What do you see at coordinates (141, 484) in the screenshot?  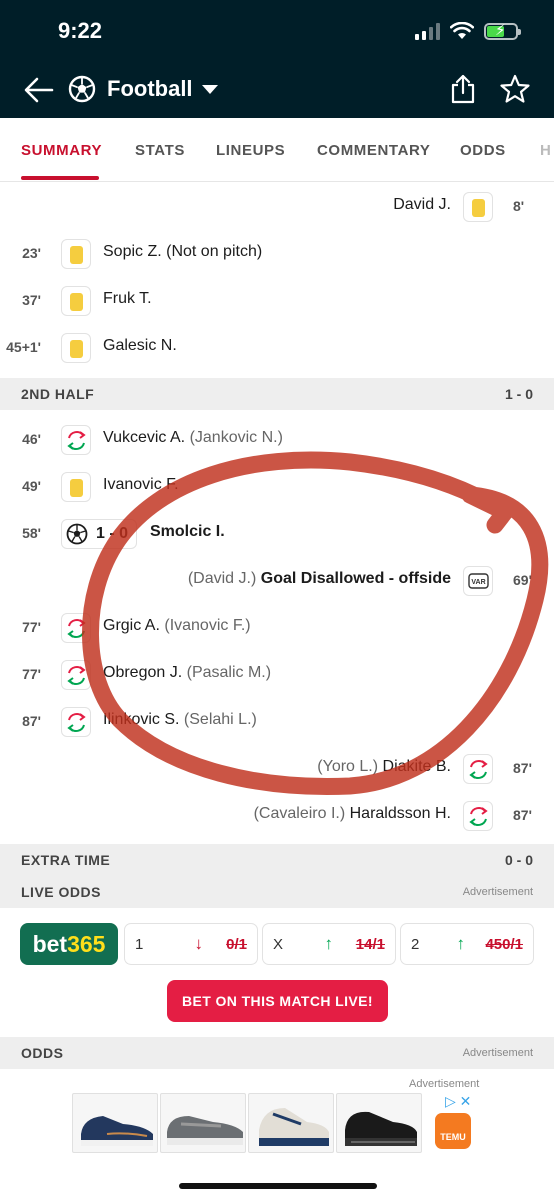 I see `player-name: Ivanovic F.` at bounding box center [141, 484].